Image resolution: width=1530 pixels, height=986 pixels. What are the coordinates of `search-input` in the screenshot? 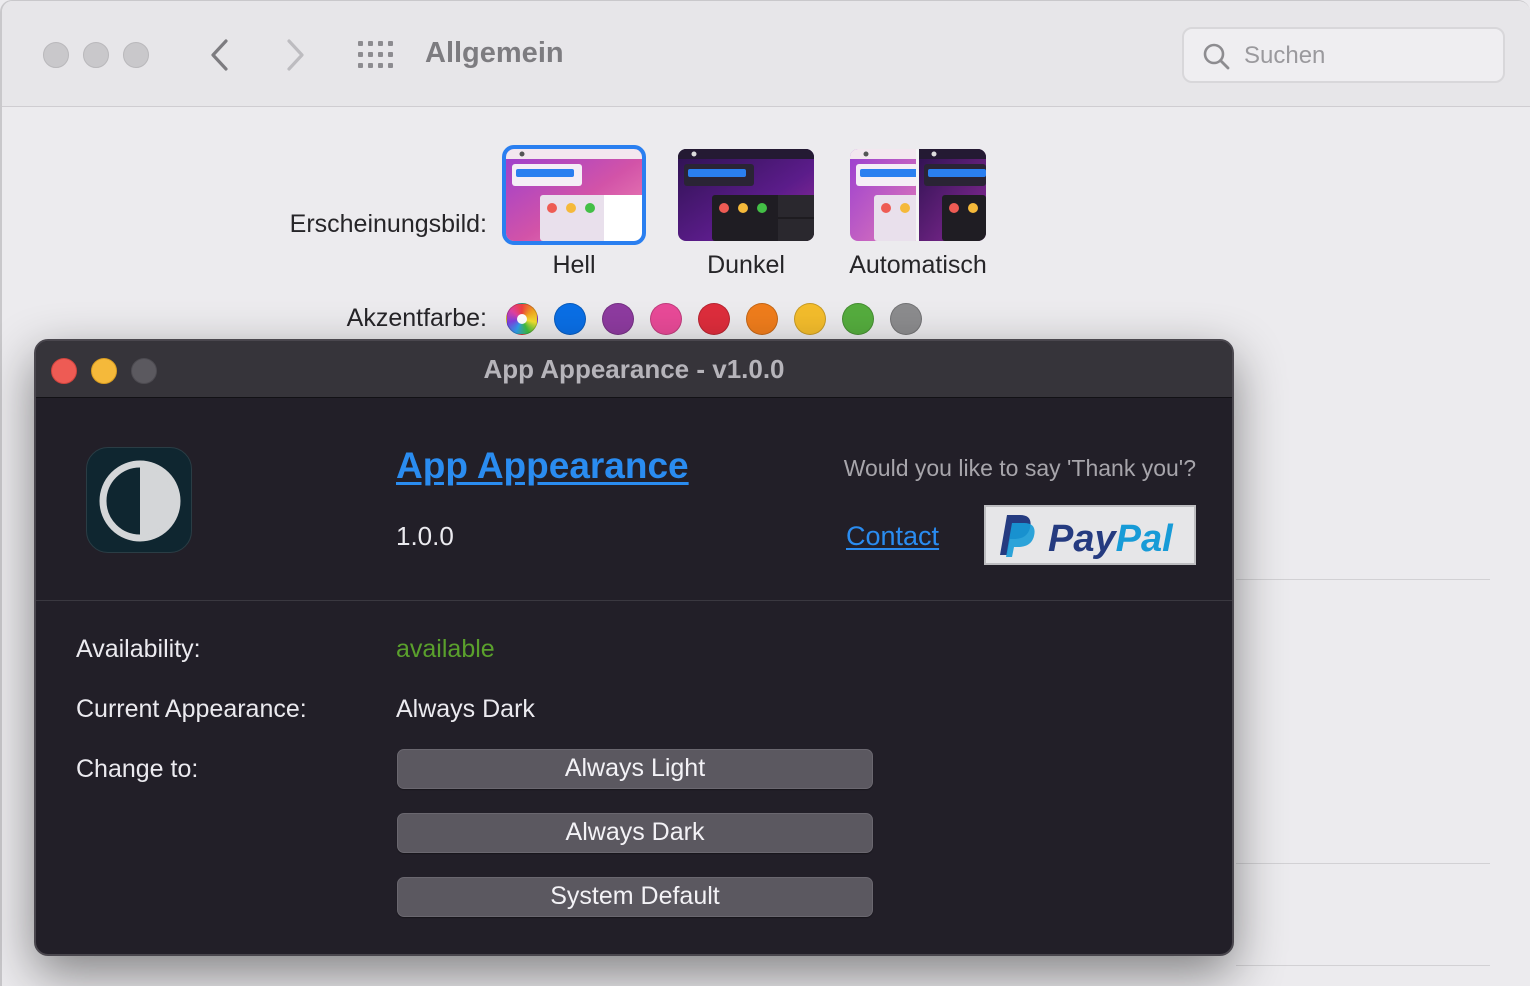 It's located at (1364, 56).